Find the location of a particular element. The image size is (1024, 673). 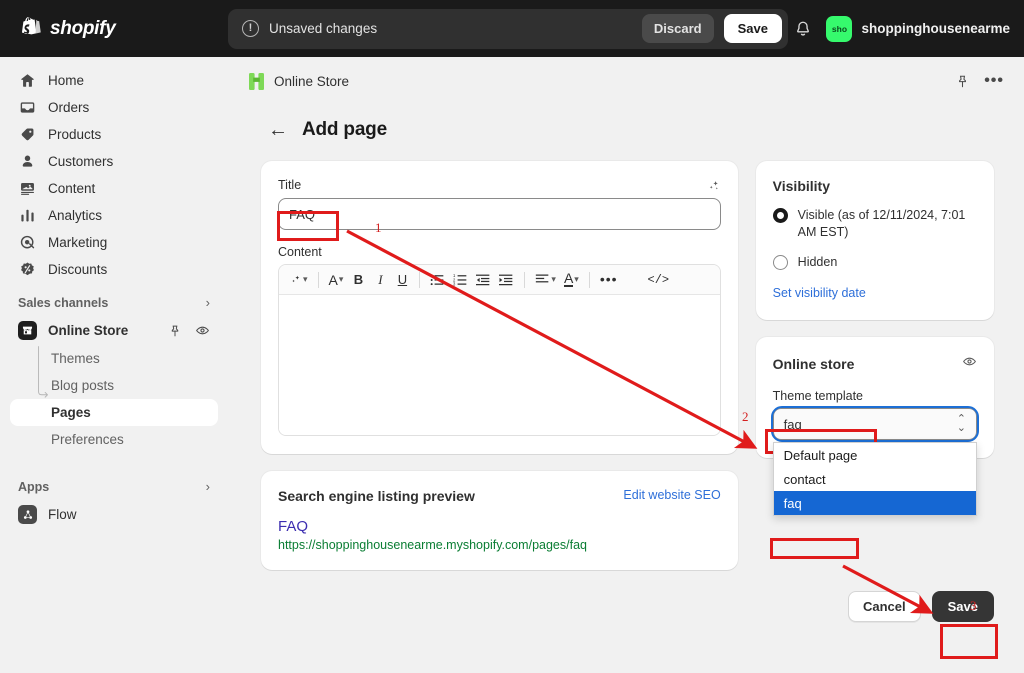

radio-visible is located at coordinates (780, 215).